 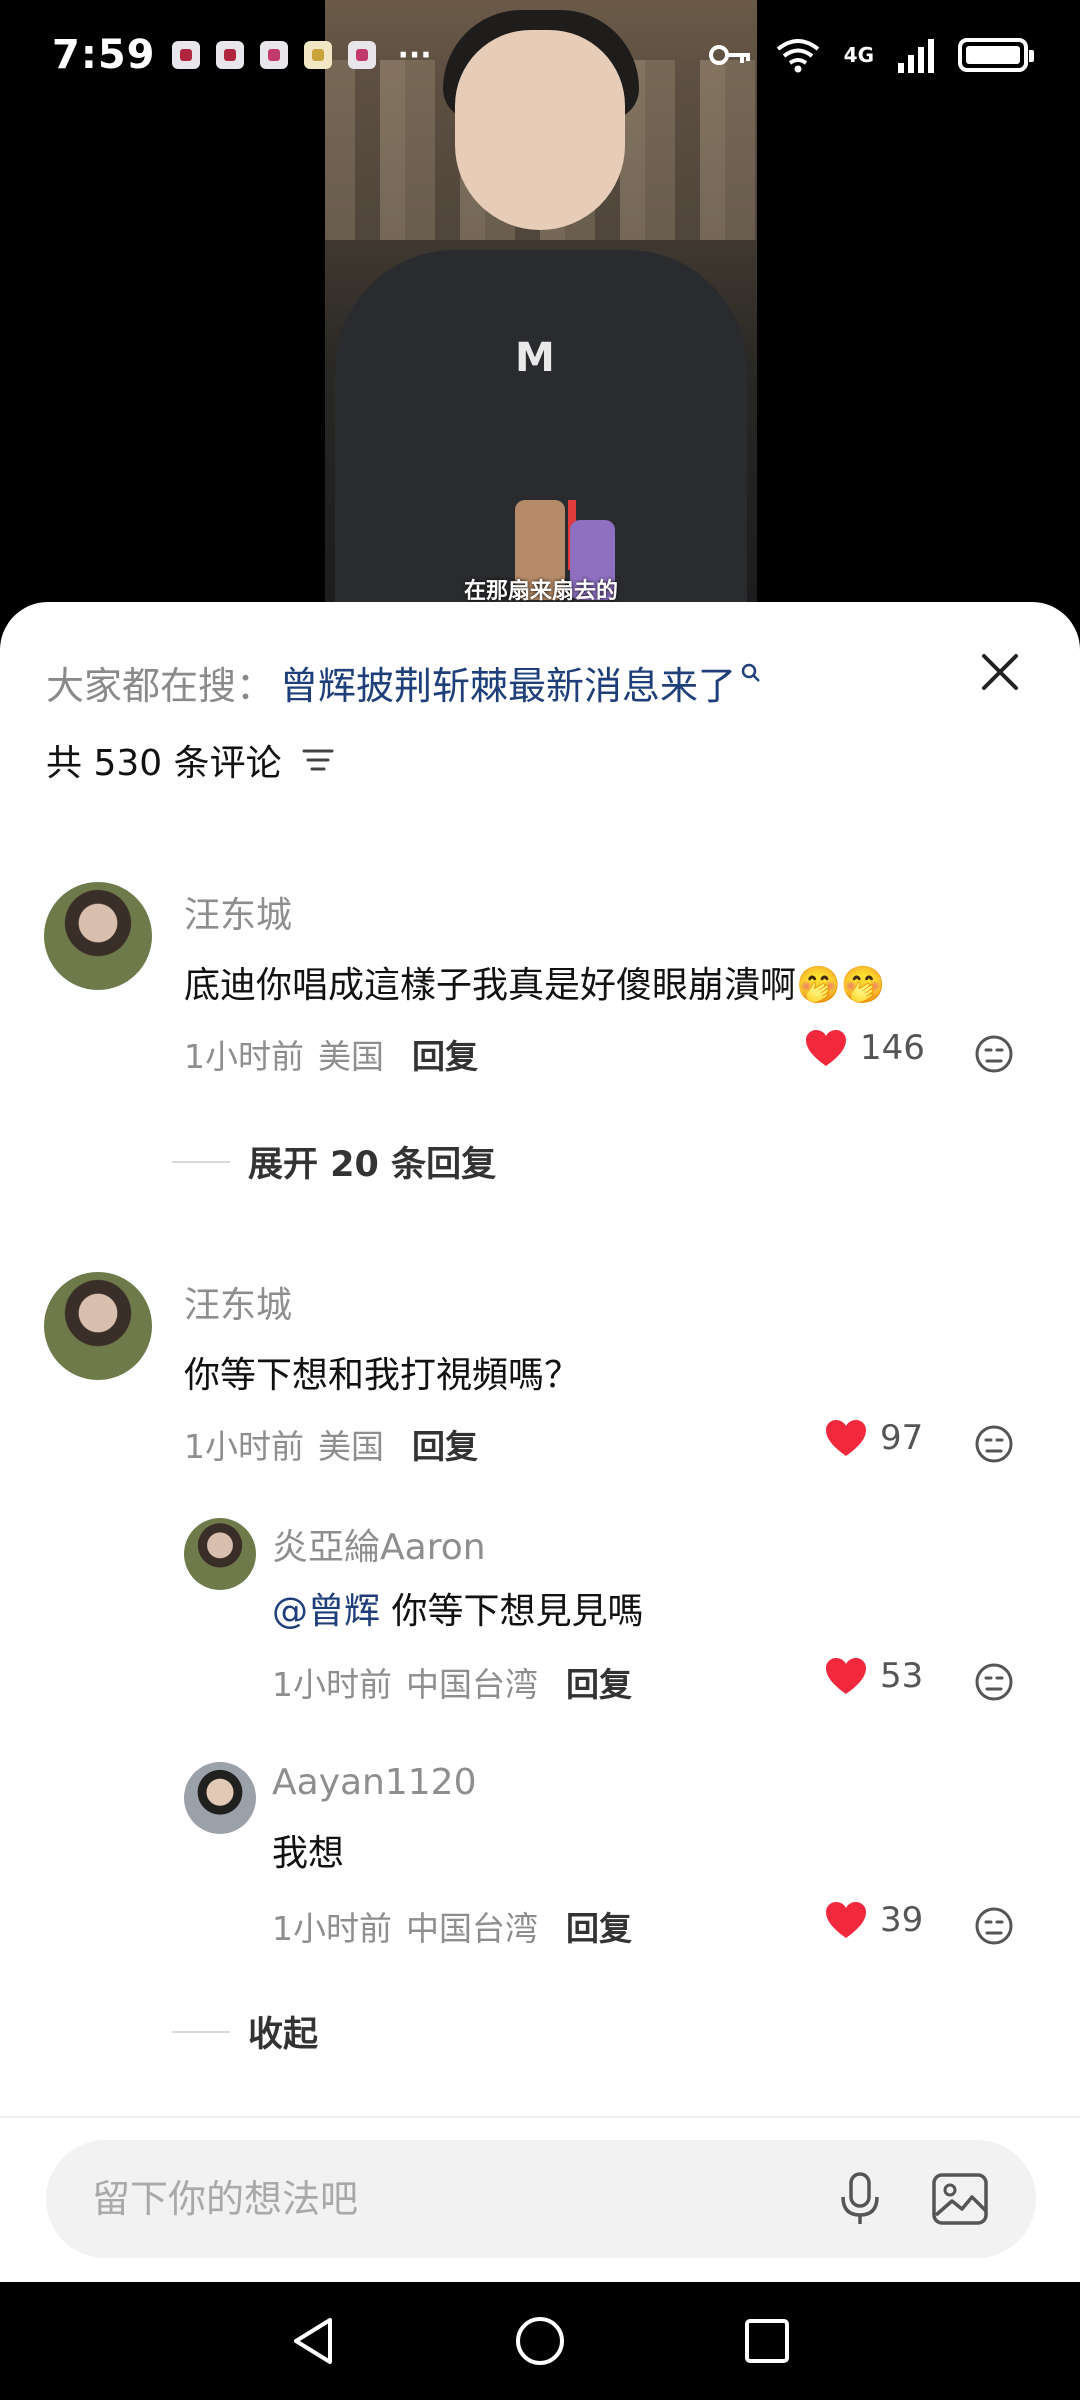 I want to click on shirt-logo: M, so click(x=535, y=358).